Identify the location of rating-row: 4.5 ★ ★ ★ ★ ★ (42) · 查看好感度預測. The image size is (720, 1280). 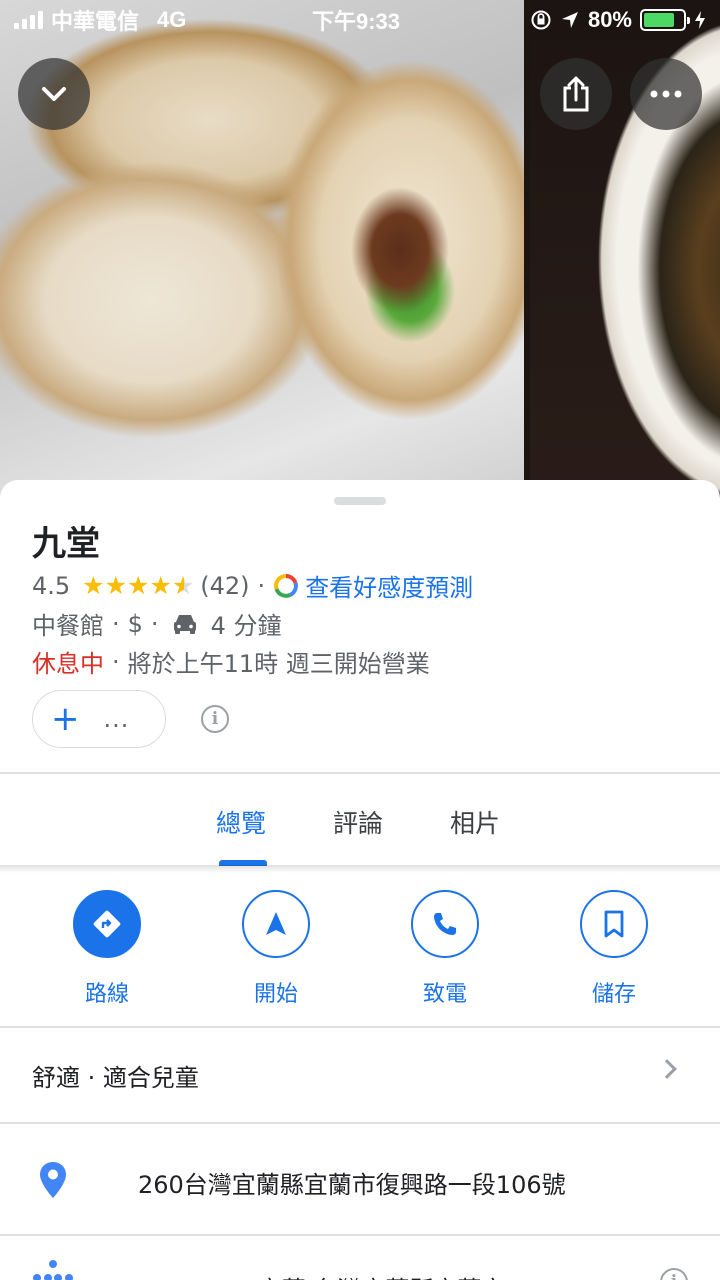
(252, 585).